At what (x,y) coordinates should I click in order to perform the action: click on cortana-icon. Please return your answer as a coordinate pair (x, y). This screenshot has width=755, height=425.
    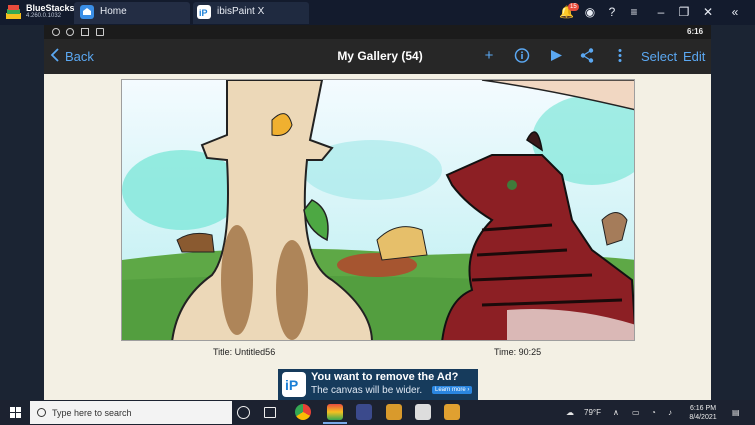
    Looking at the image, I should click on (243, 412).